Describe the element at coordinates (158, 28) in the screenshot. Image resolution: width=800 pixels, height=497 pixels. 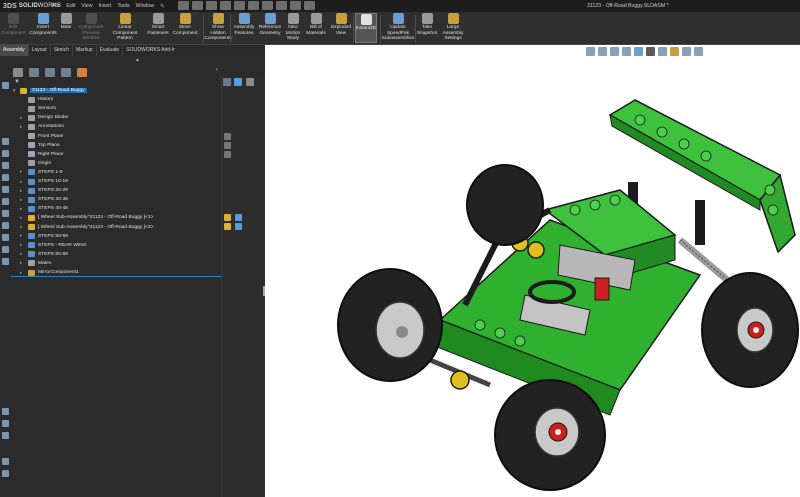
I see `ribbon-button-smart-fasteners: Smart Fasteners` at that location.